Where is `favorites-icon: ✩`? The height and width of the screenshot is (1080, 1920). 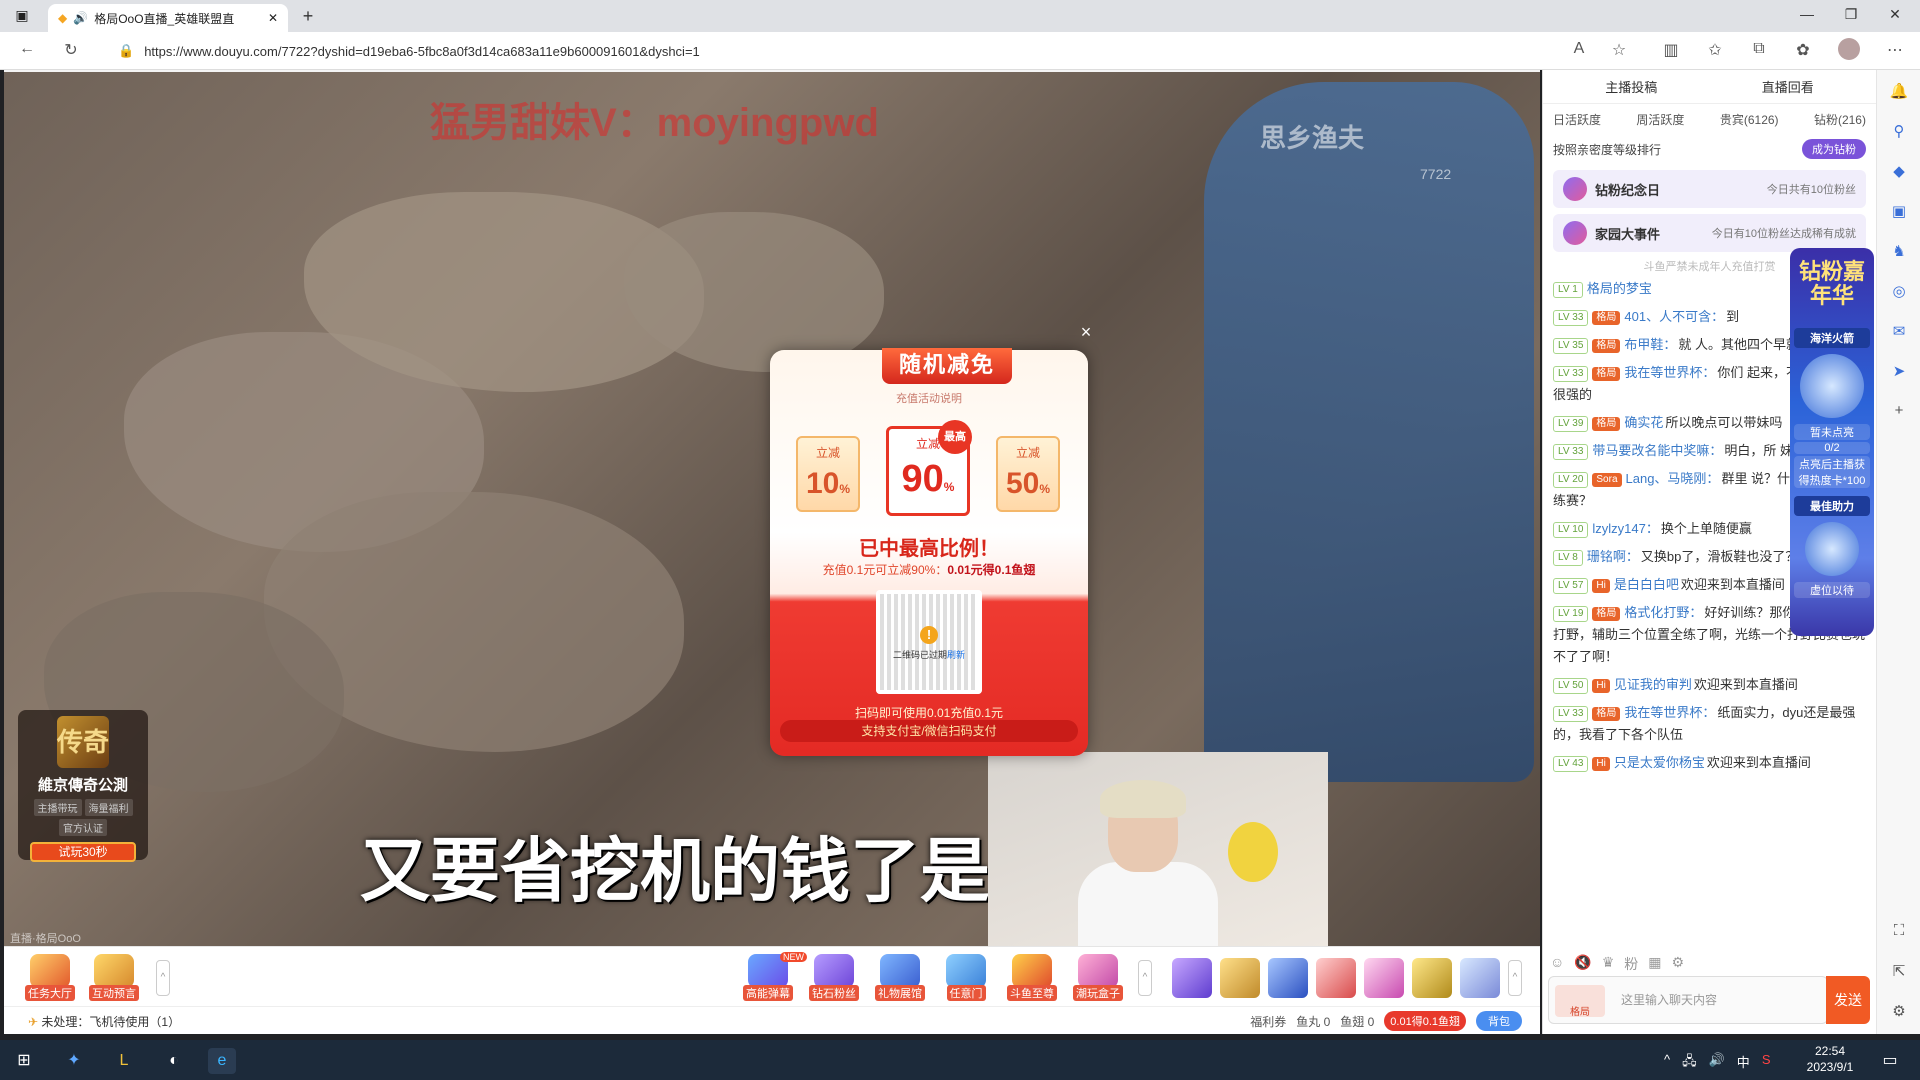 favorites-icon: ✩ is located at coordinates (1715, 50).